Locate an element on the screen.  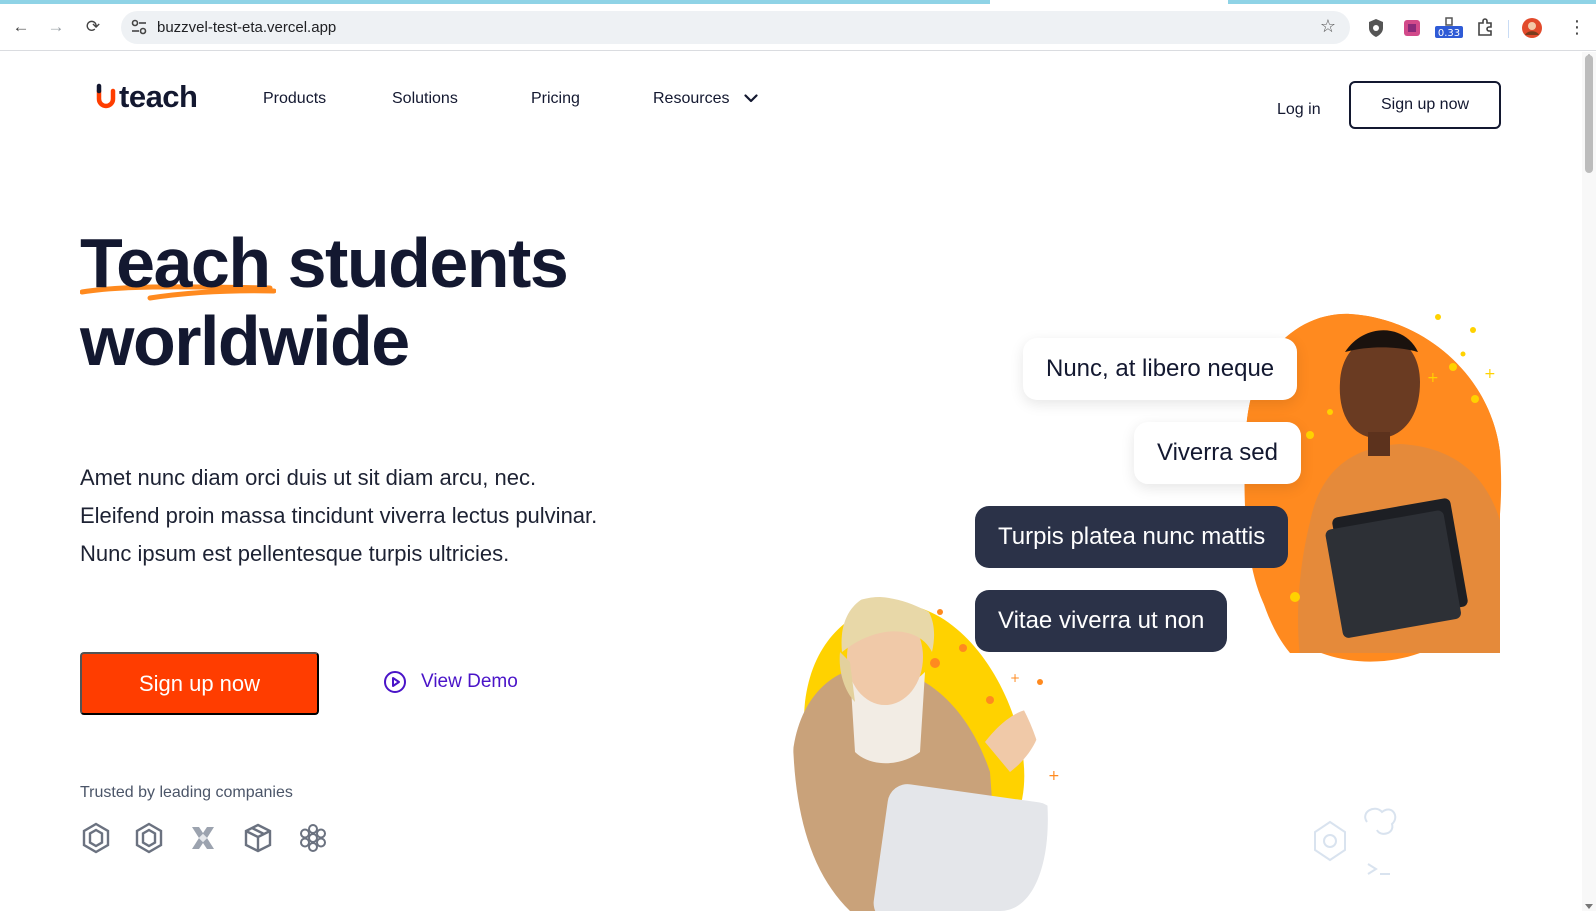
scroll-down-arrow-icon is located at coordinates (1589, 906).